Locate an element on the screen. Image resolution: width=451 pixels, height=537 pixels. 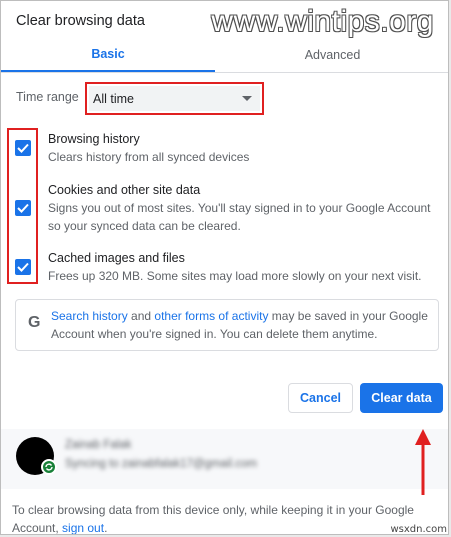
cookies-title: Cookies and other site data is located at coordinates (124, 190).